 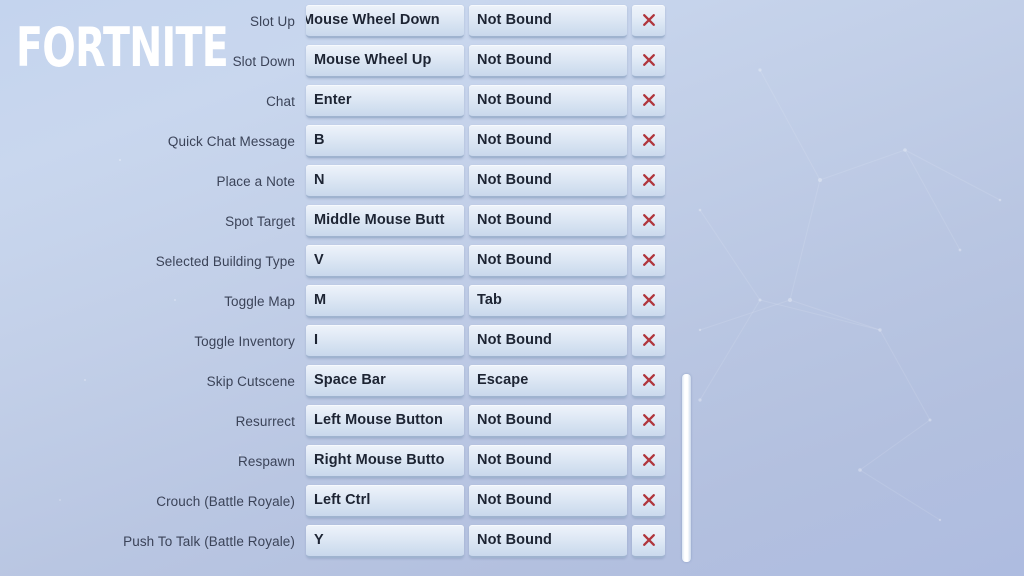 I want to click on table-row: Chat Enter Not Bound, so click(x=340, y=101).